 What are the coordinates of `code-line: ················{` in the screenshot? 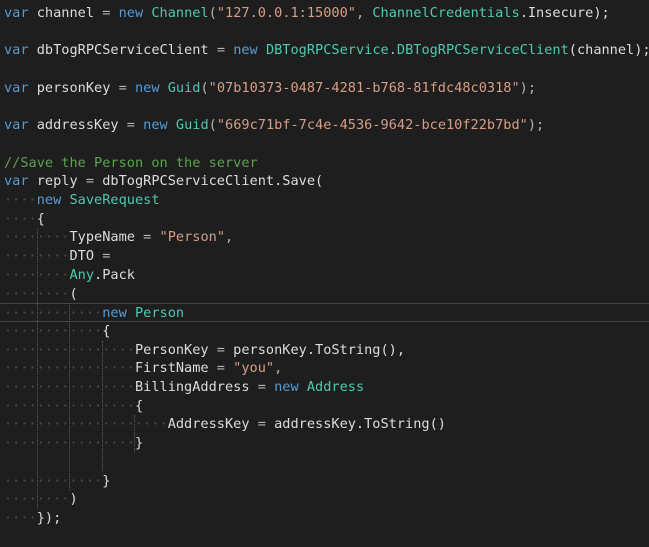 It's located at (324, 406).